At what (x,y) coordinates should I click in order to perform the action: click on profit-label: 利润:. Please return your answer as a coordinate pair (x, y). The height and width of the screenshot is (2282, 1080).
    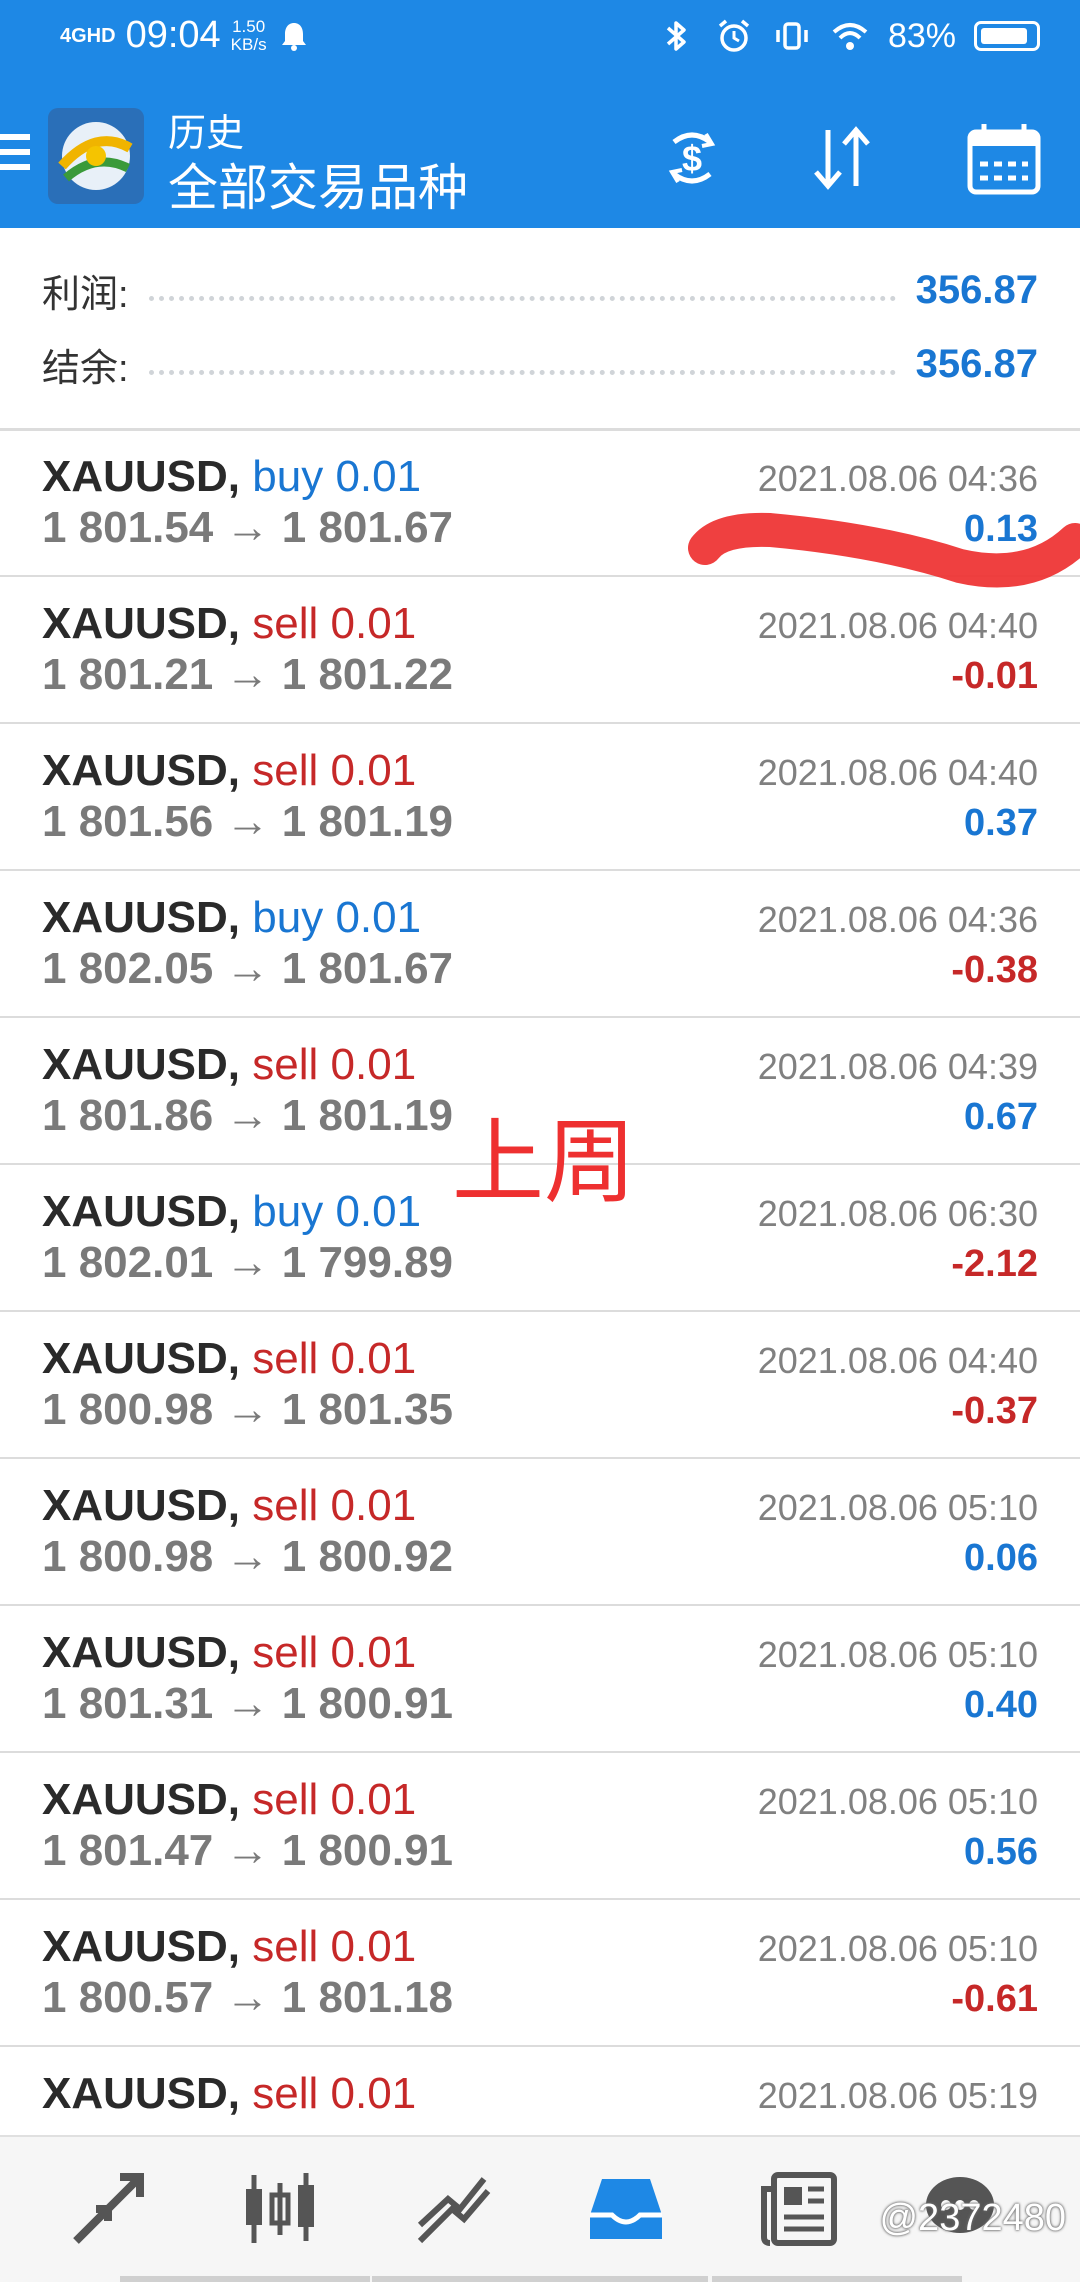
    Looking at the image, I should click on (85, 294).